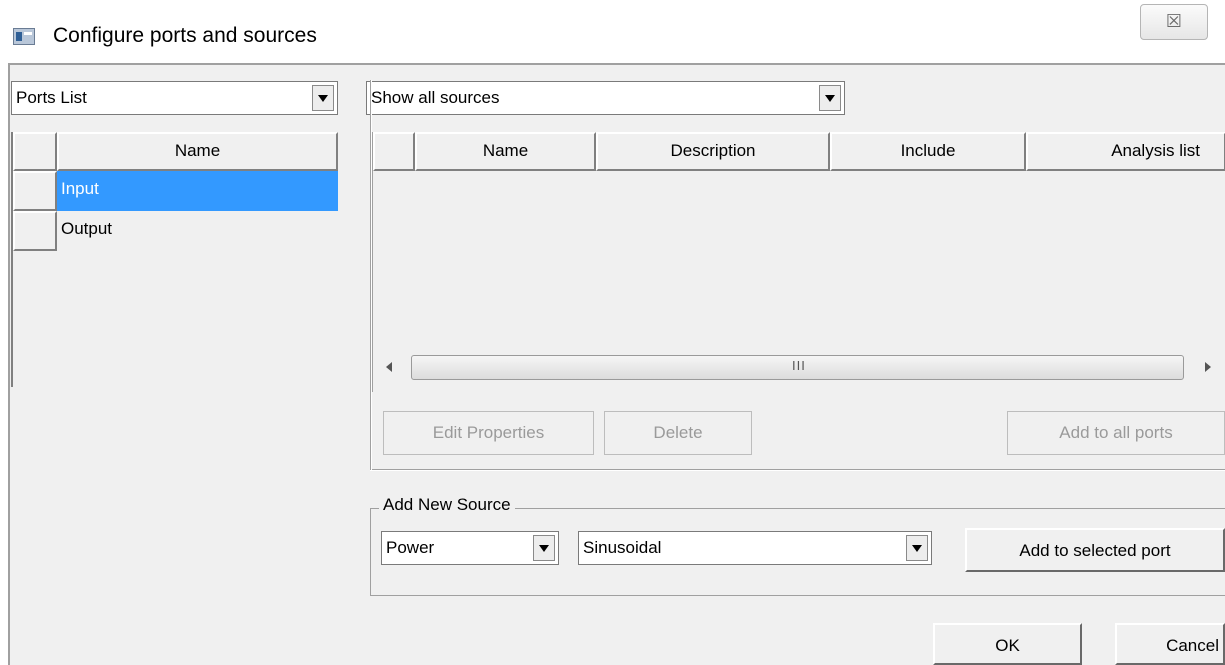  I want to click on sources-horizontal-scrollbar: III, so click(799, 368).